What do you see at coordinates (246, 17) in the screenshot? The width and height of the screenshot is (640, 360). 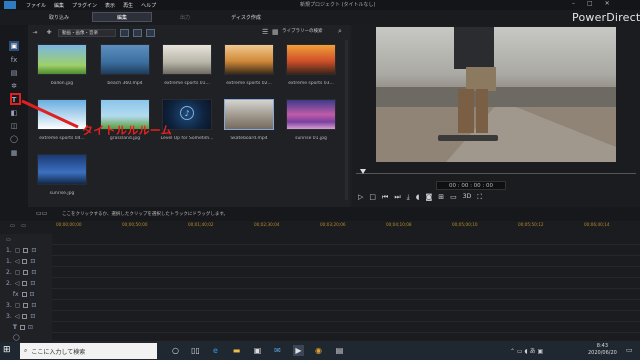 I see `tab-disc: ディスク作成` at bounding box center [246, 17].